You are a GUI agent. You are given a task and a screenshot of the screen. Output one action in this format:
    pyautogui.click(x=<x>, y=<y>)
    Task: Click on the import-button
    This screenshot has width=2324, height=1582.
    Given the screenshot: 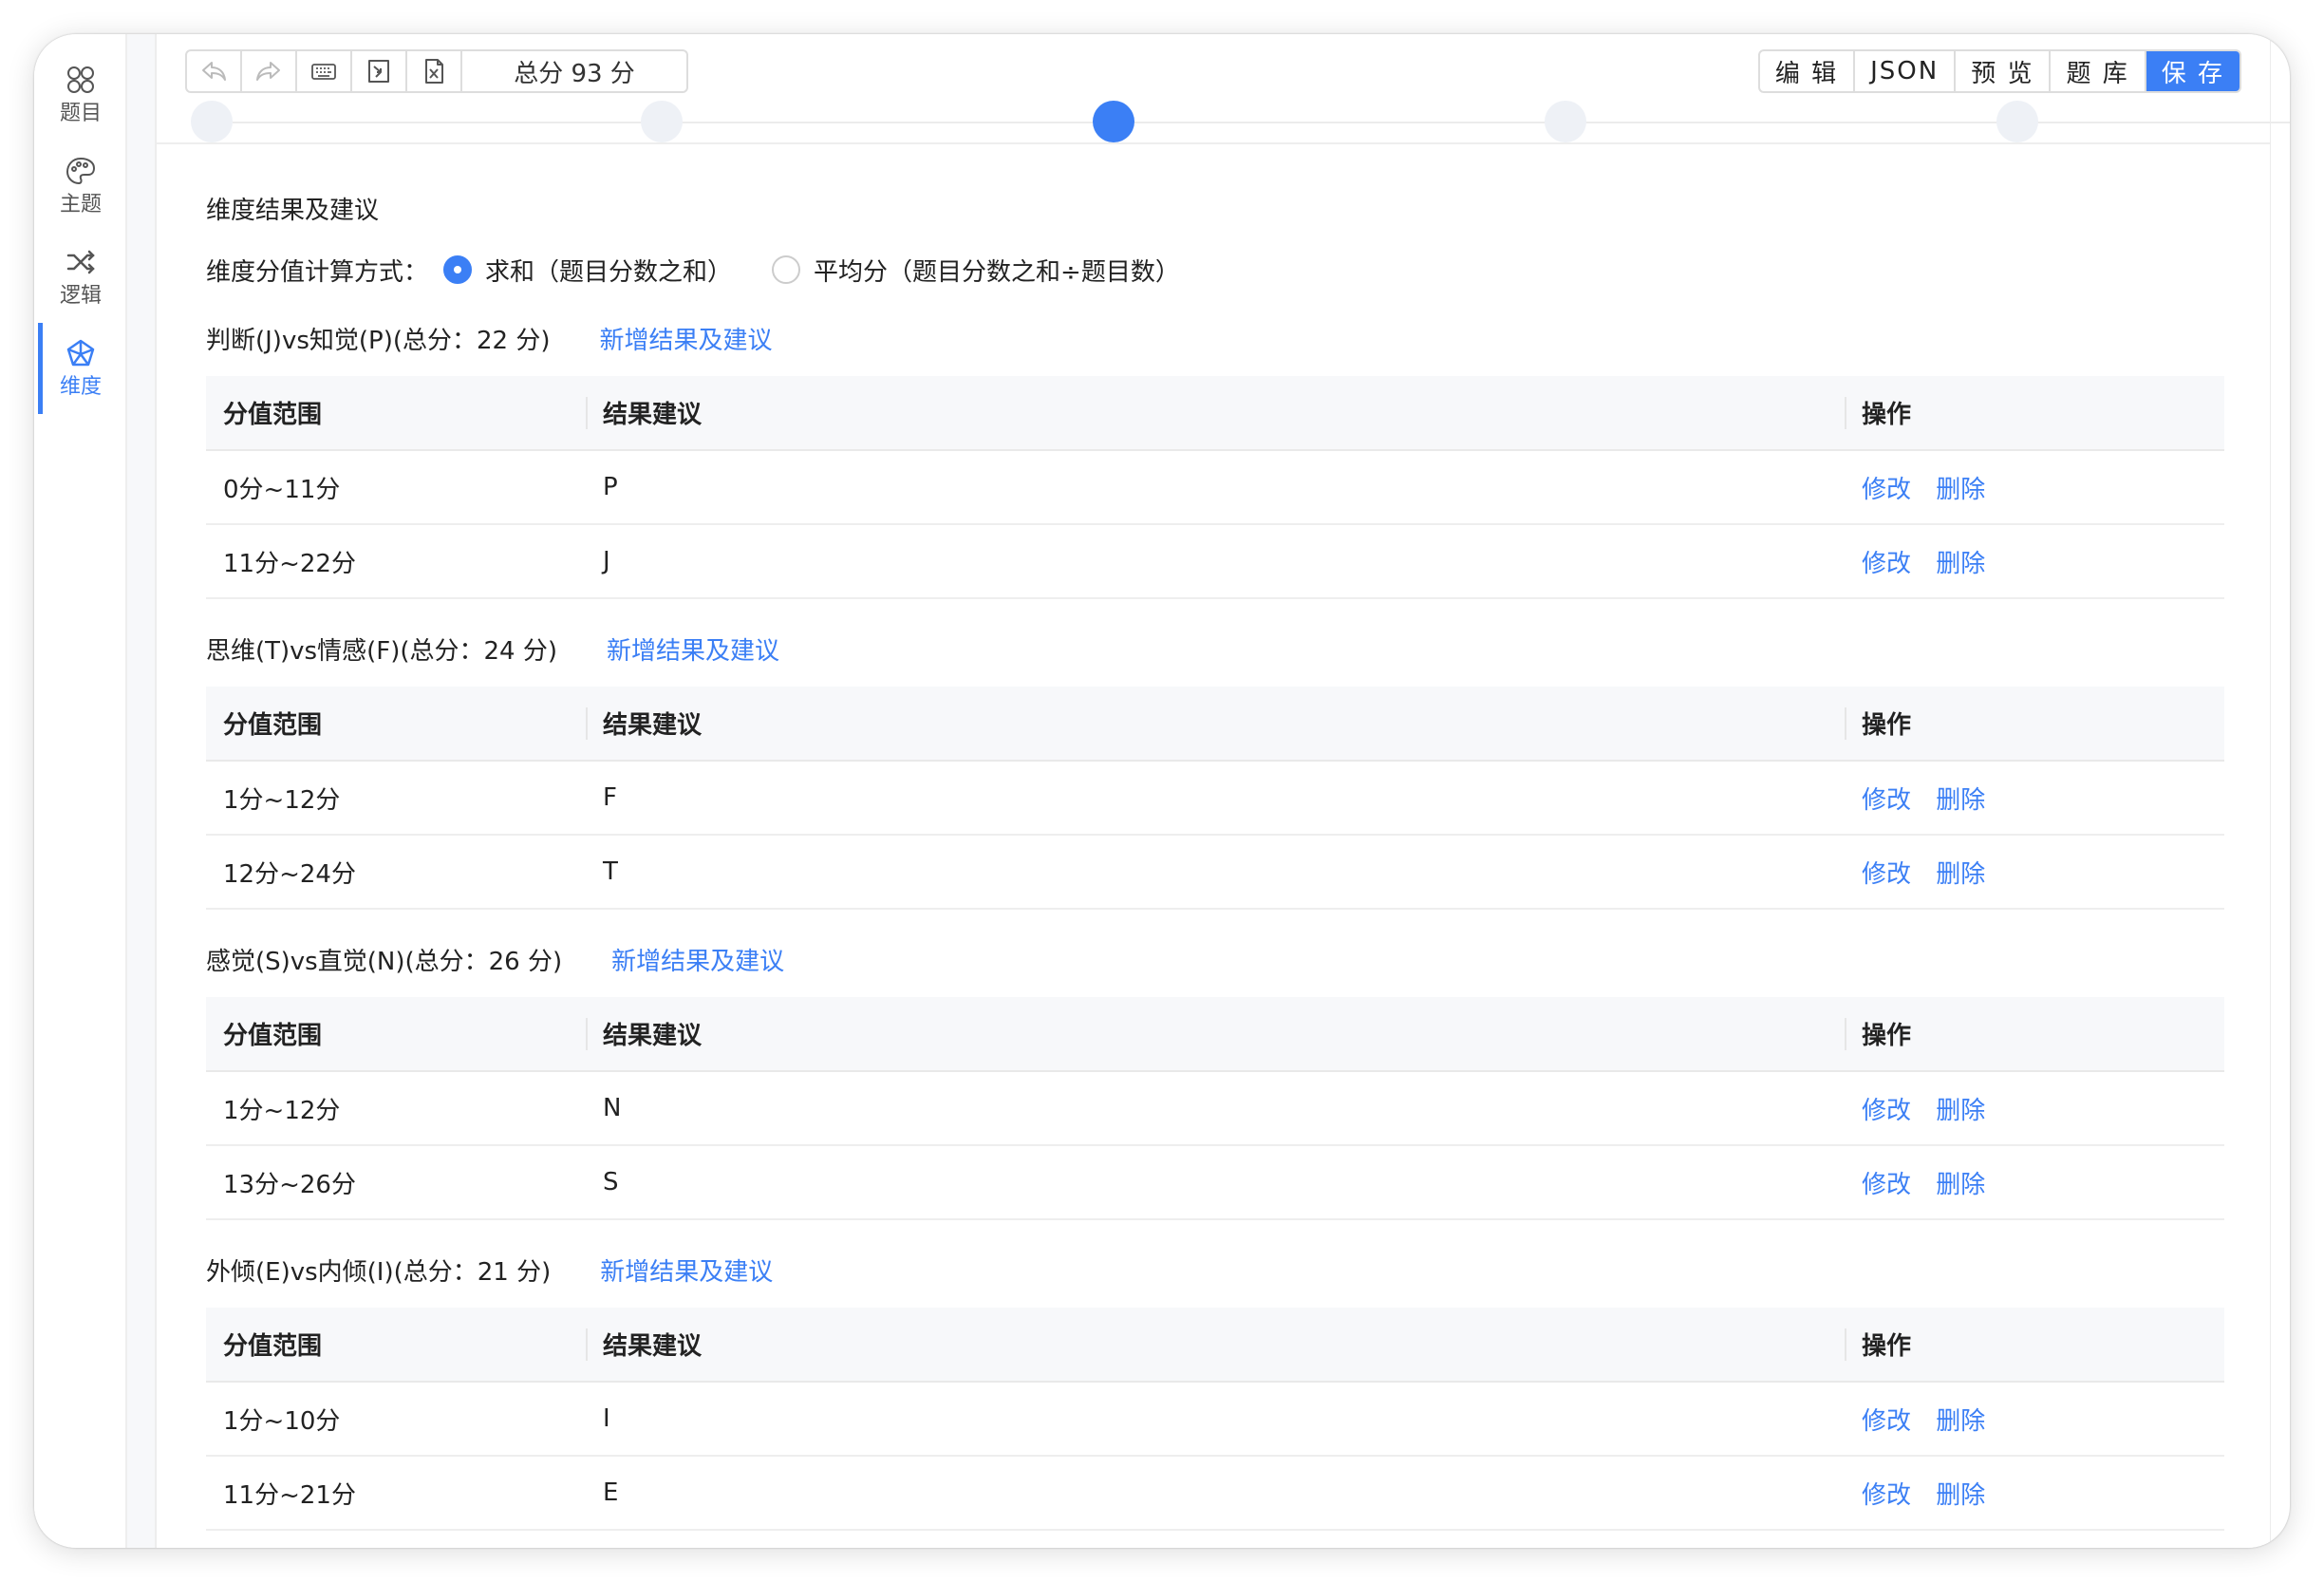 What is the action you would take?
    pyautogui.click(x=379, y=71)
    